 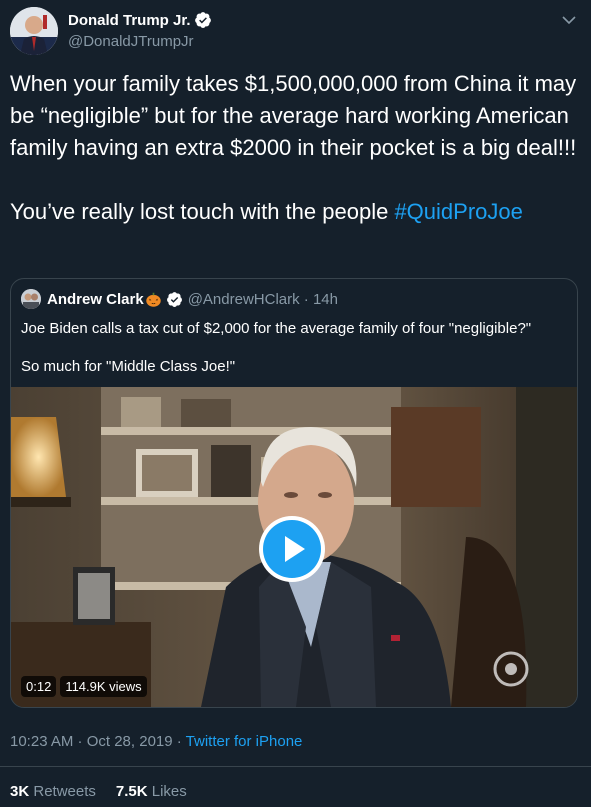 I want to click on retweets-stat: 3K Retweets, so click(x=53, y=791).